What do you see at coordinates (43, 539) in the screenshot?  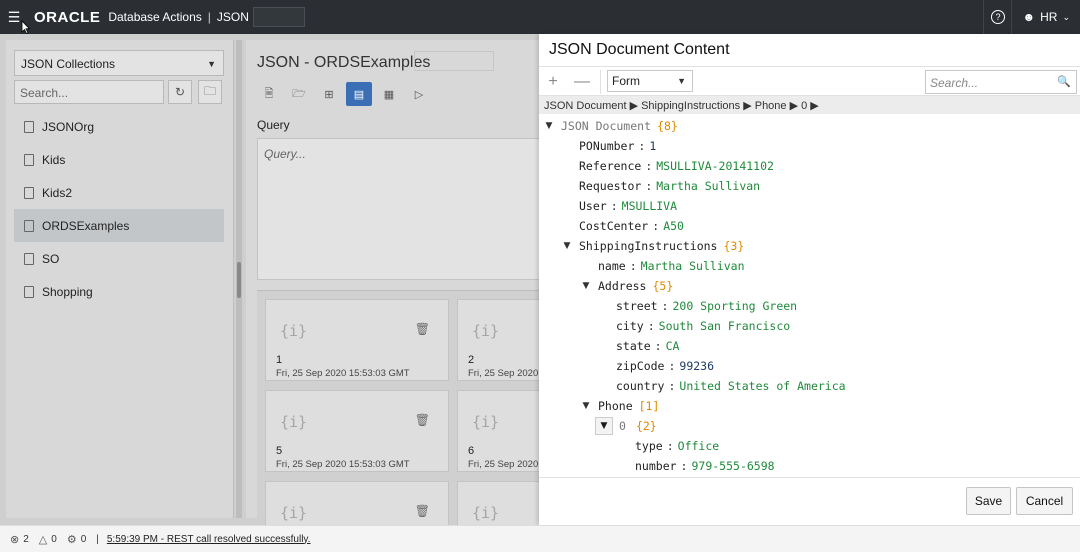 I see `warning-icon: △` at bounding box center [43, 539].